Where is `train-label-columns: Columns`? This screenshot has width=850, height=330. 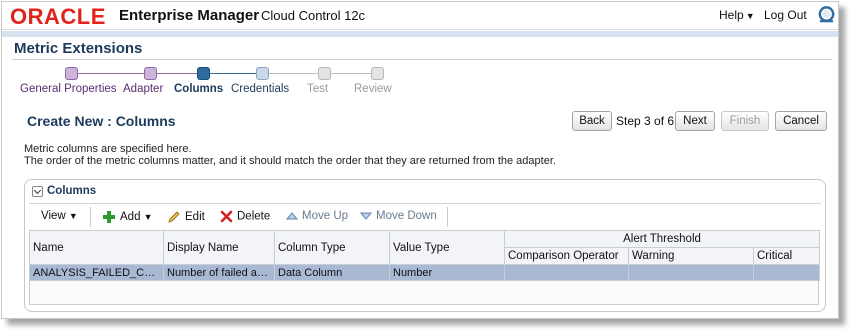 train-label-columns: Columns is located at coordinates (199, 89).